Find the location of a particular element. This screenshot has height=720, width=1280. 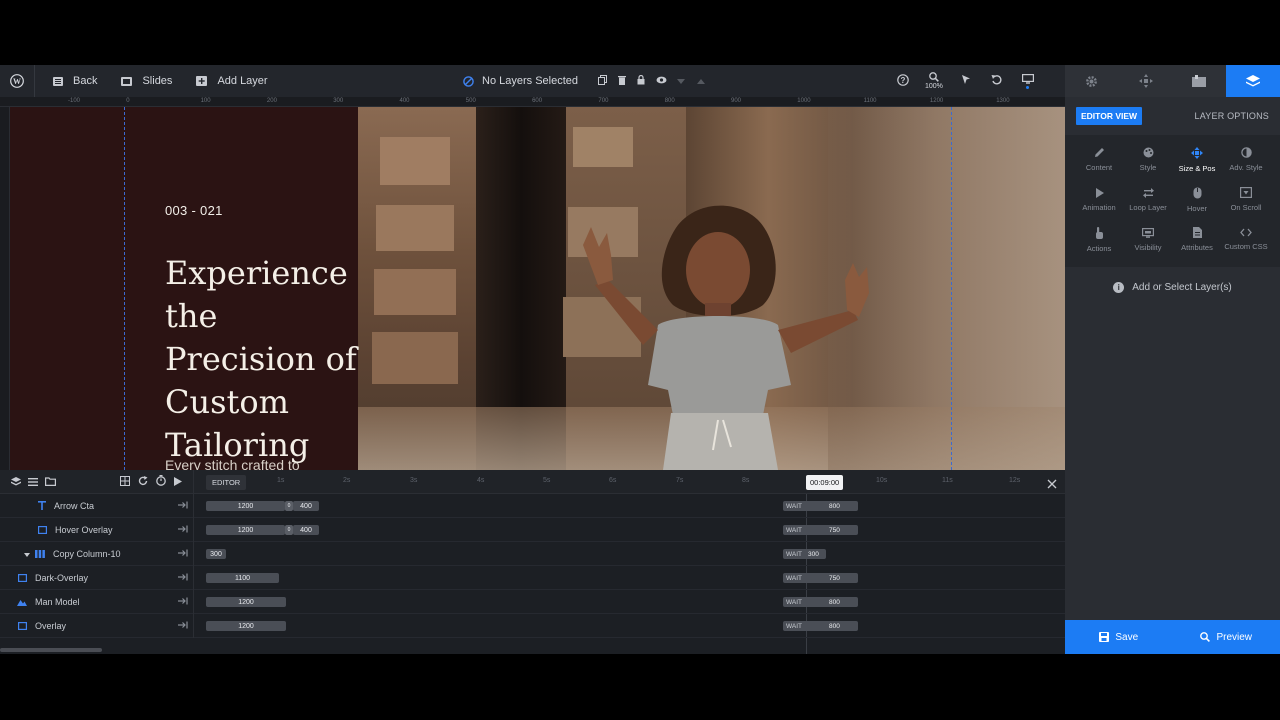

option-label: Hover is located at coordinates (1196, 208).